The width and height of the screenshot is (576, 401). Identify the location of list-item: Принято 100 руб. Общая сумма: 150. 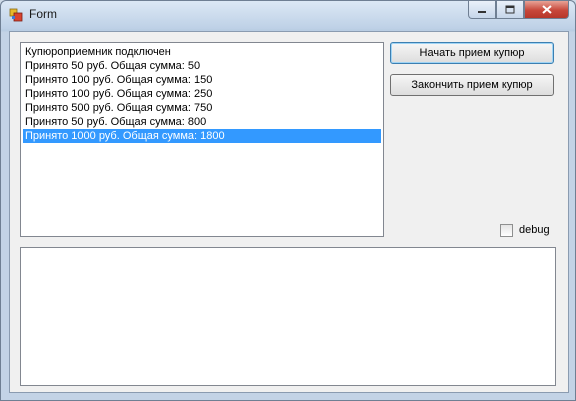
(202, 80).